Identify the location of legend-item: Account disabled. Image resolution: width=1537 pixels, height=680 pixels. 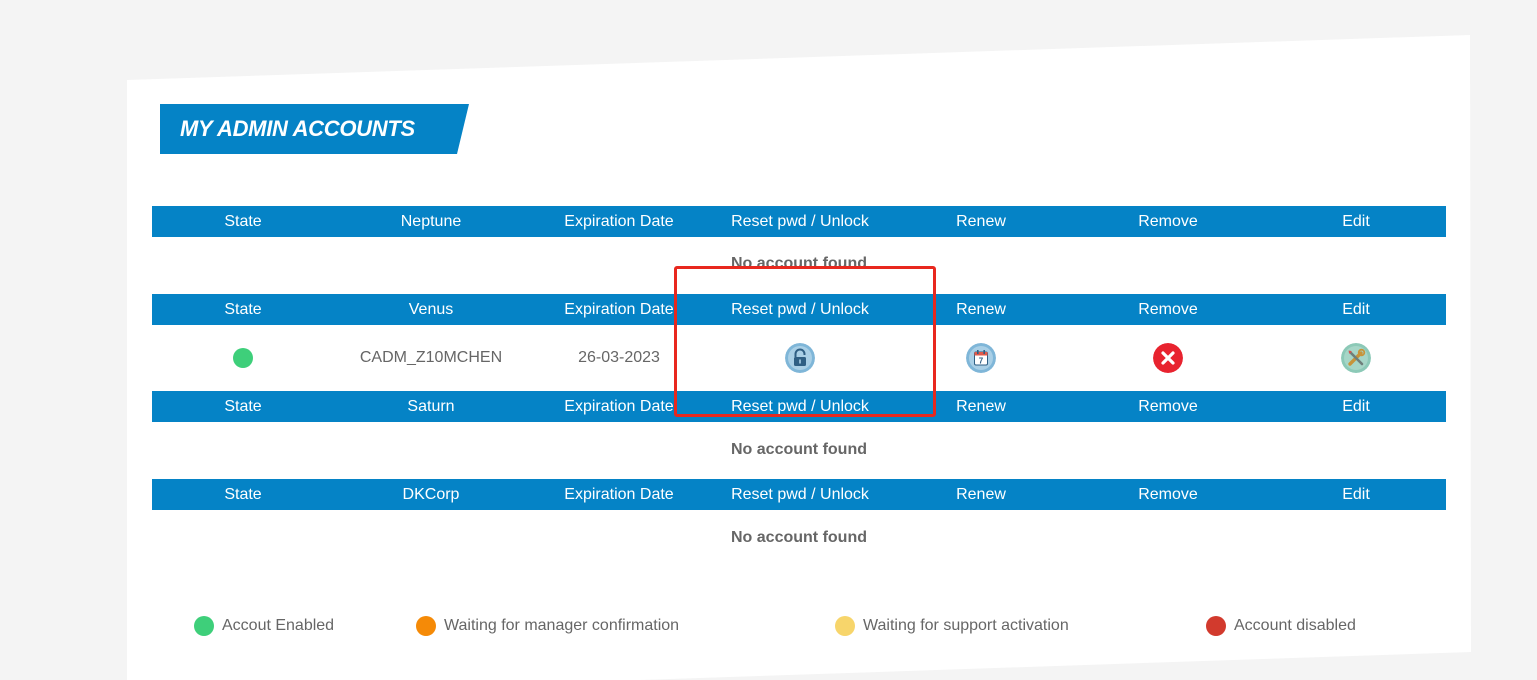
(1281, 626).